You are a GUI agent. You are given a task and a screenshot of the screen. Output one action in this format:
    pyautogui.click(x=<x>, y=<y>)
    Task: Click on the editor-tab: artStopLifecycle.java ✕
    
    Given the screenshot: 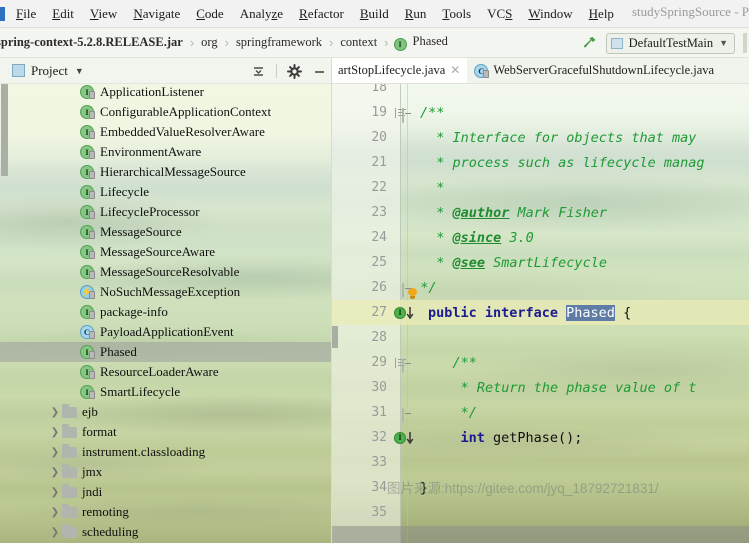 What is the action you would take?
    pyautogui.click(x=399, y=70)
    